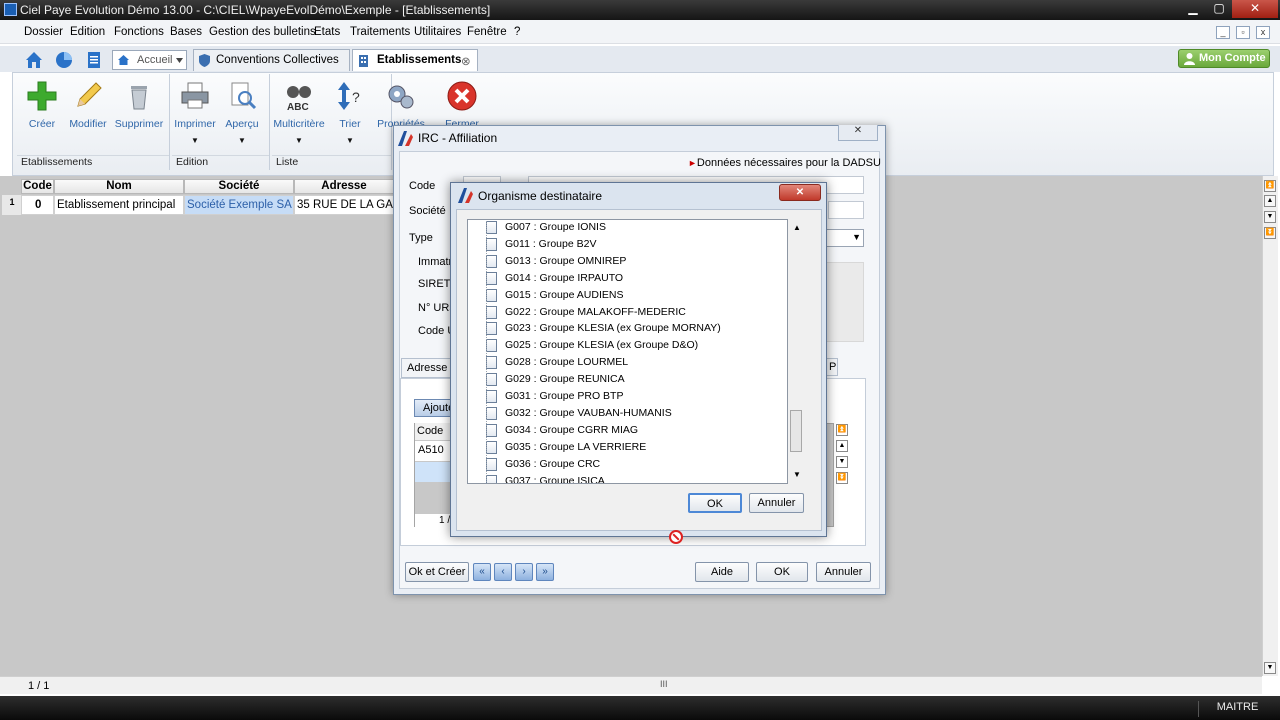  What do you see at coordinates (1223, 32) in the screenshot?
I see `mdi-minimize-button: _` at bounding box center [1223, 32].